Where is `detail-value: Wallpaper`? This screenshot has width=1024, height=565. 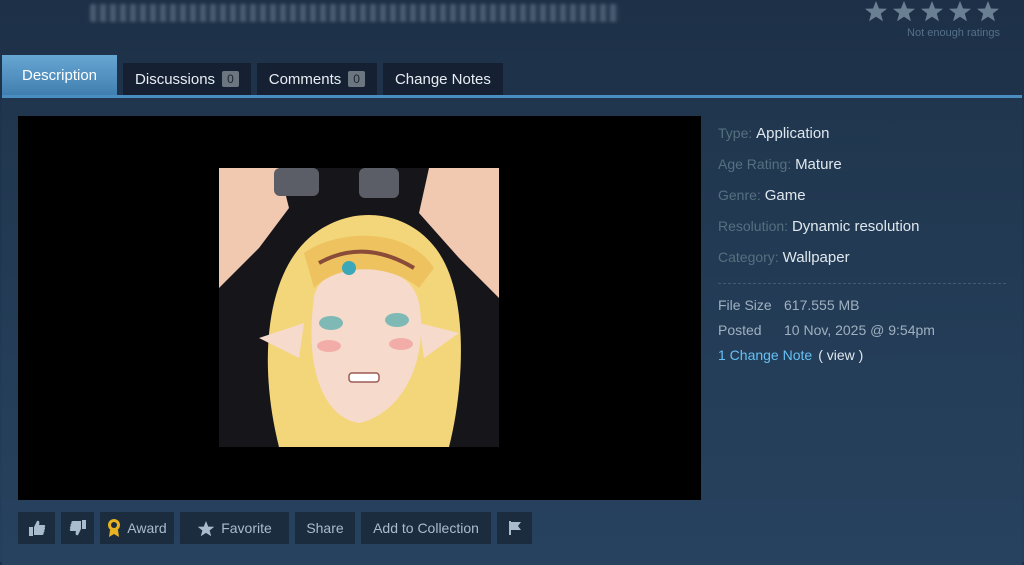
detail-value: Wallpaper is located at coordinates (816, 257).